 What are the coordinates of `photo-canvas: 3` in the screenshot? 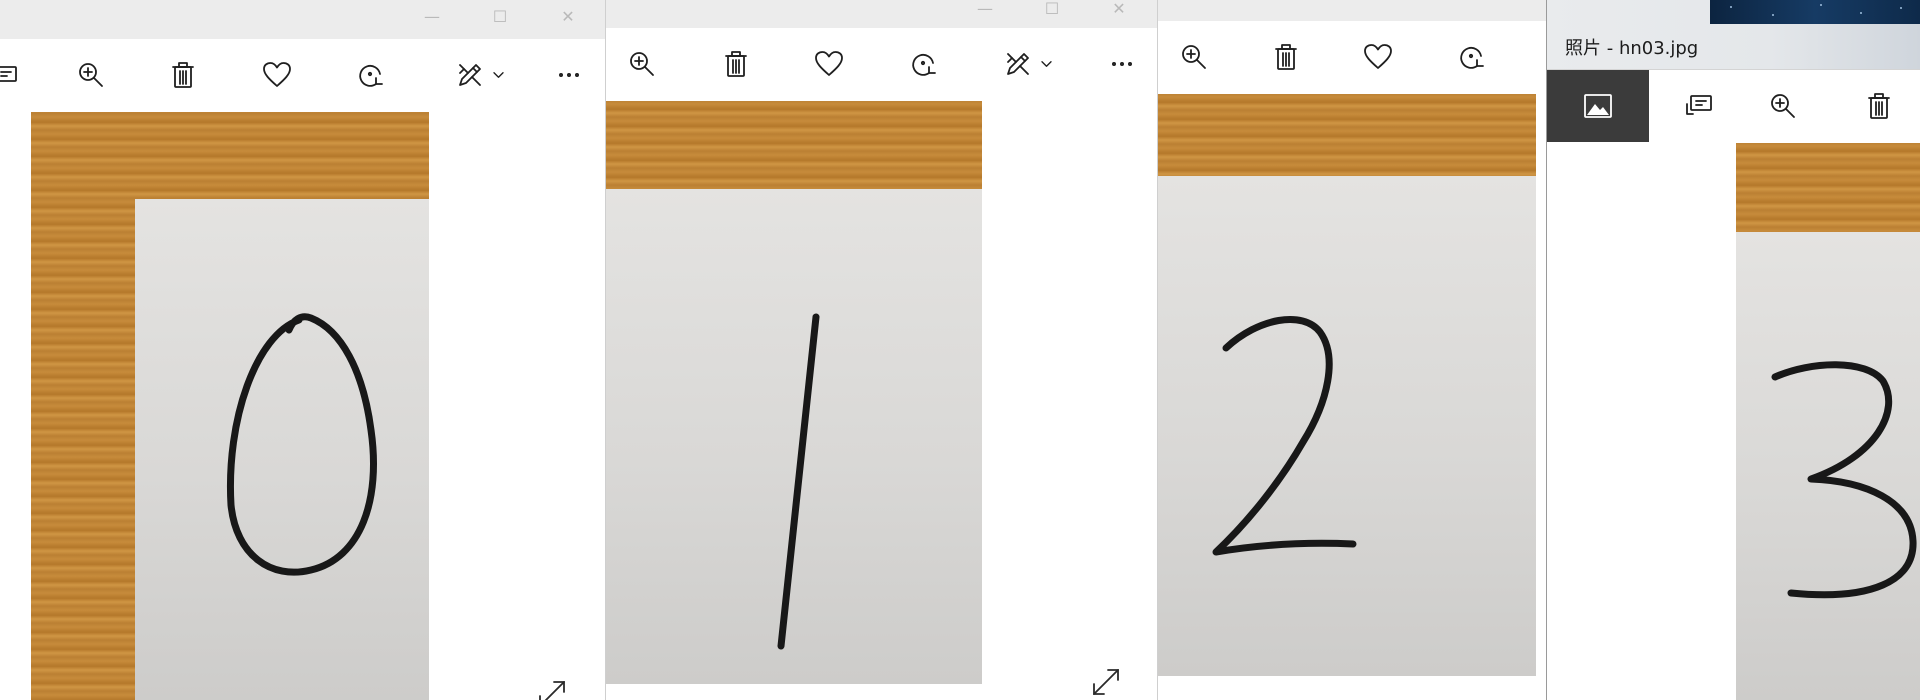 It's located at (1828, 421).